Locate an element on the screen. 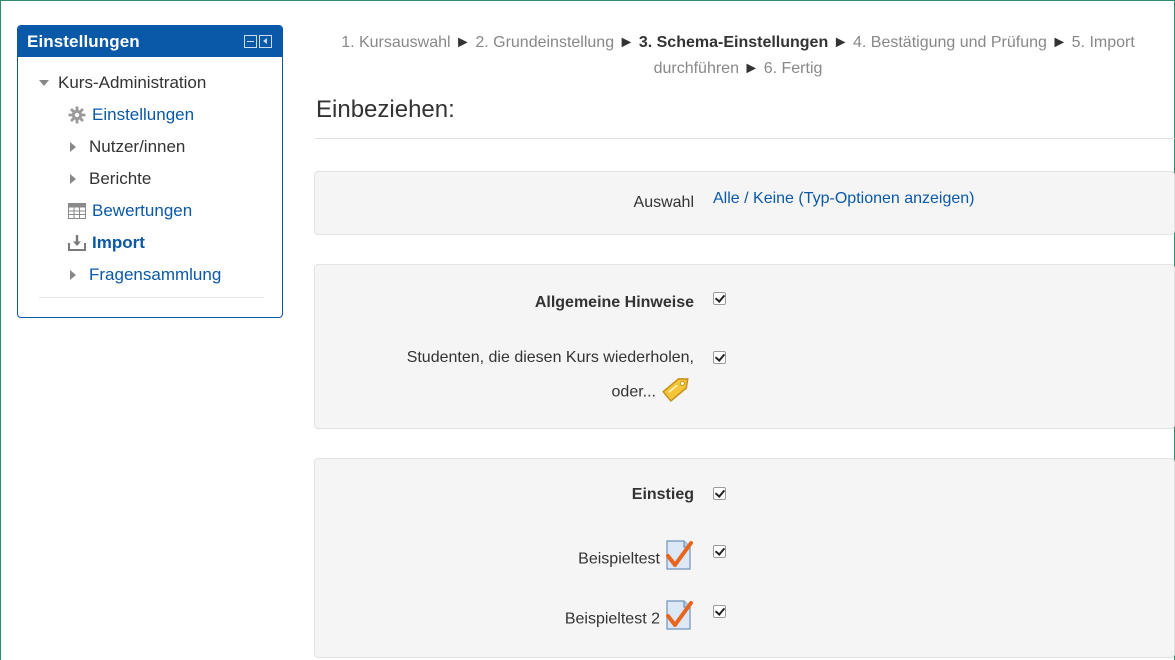 This screenshot has height=660, width=1175. quiz-label: Beispieltest is located at coordinates (636, 559).